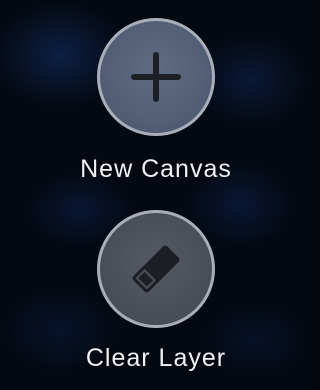 This screenshot has height=390, width=320. I want to click on clear-layer-label: Clear Layer, so click(156, 358).